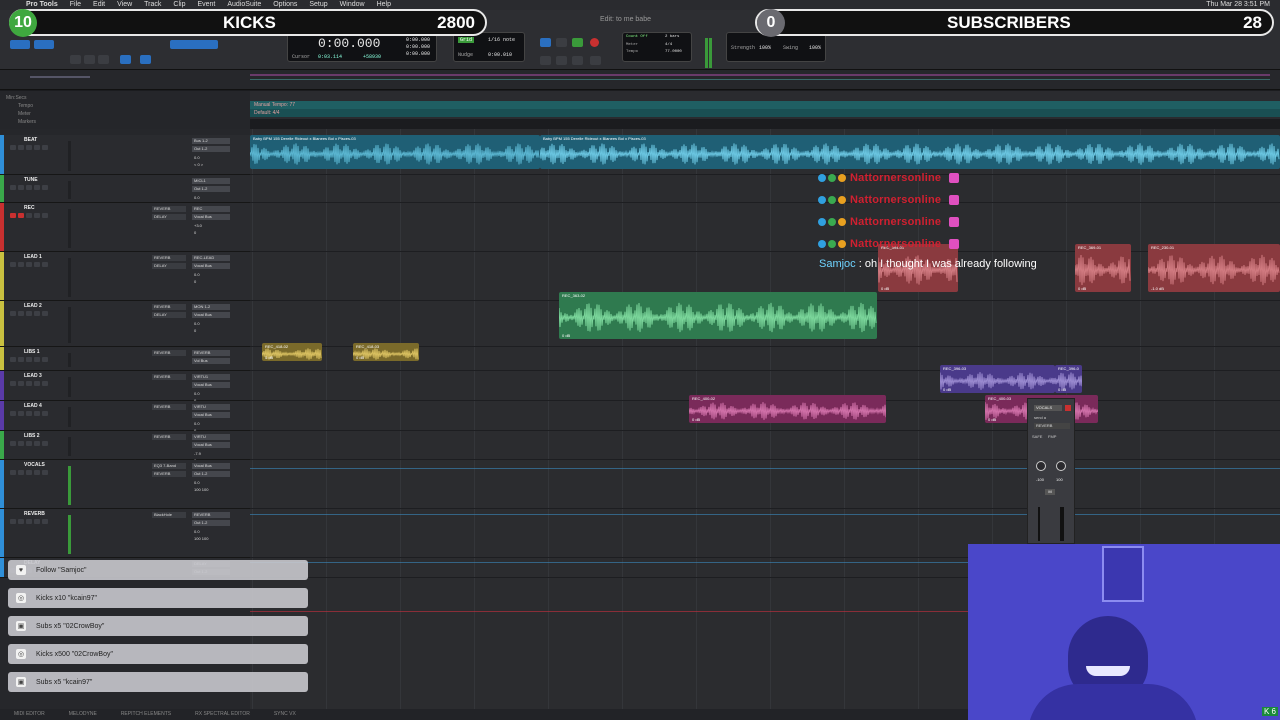  Describe the element at coordinates (211, 407) in the screenshot. I see `input-selector: VIRTU` at that location.